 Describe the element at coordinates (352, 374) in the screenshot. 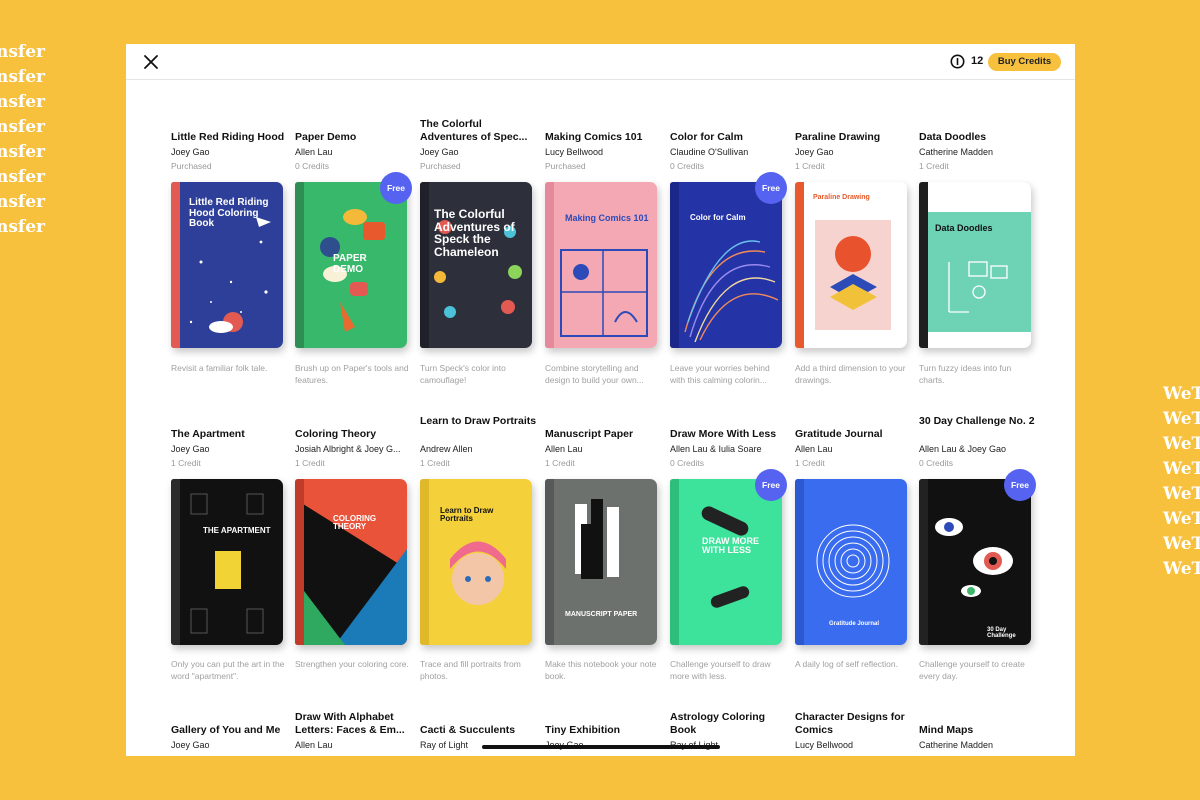

I see `book-description: Brush up on Paper's tools and features.` at that location.